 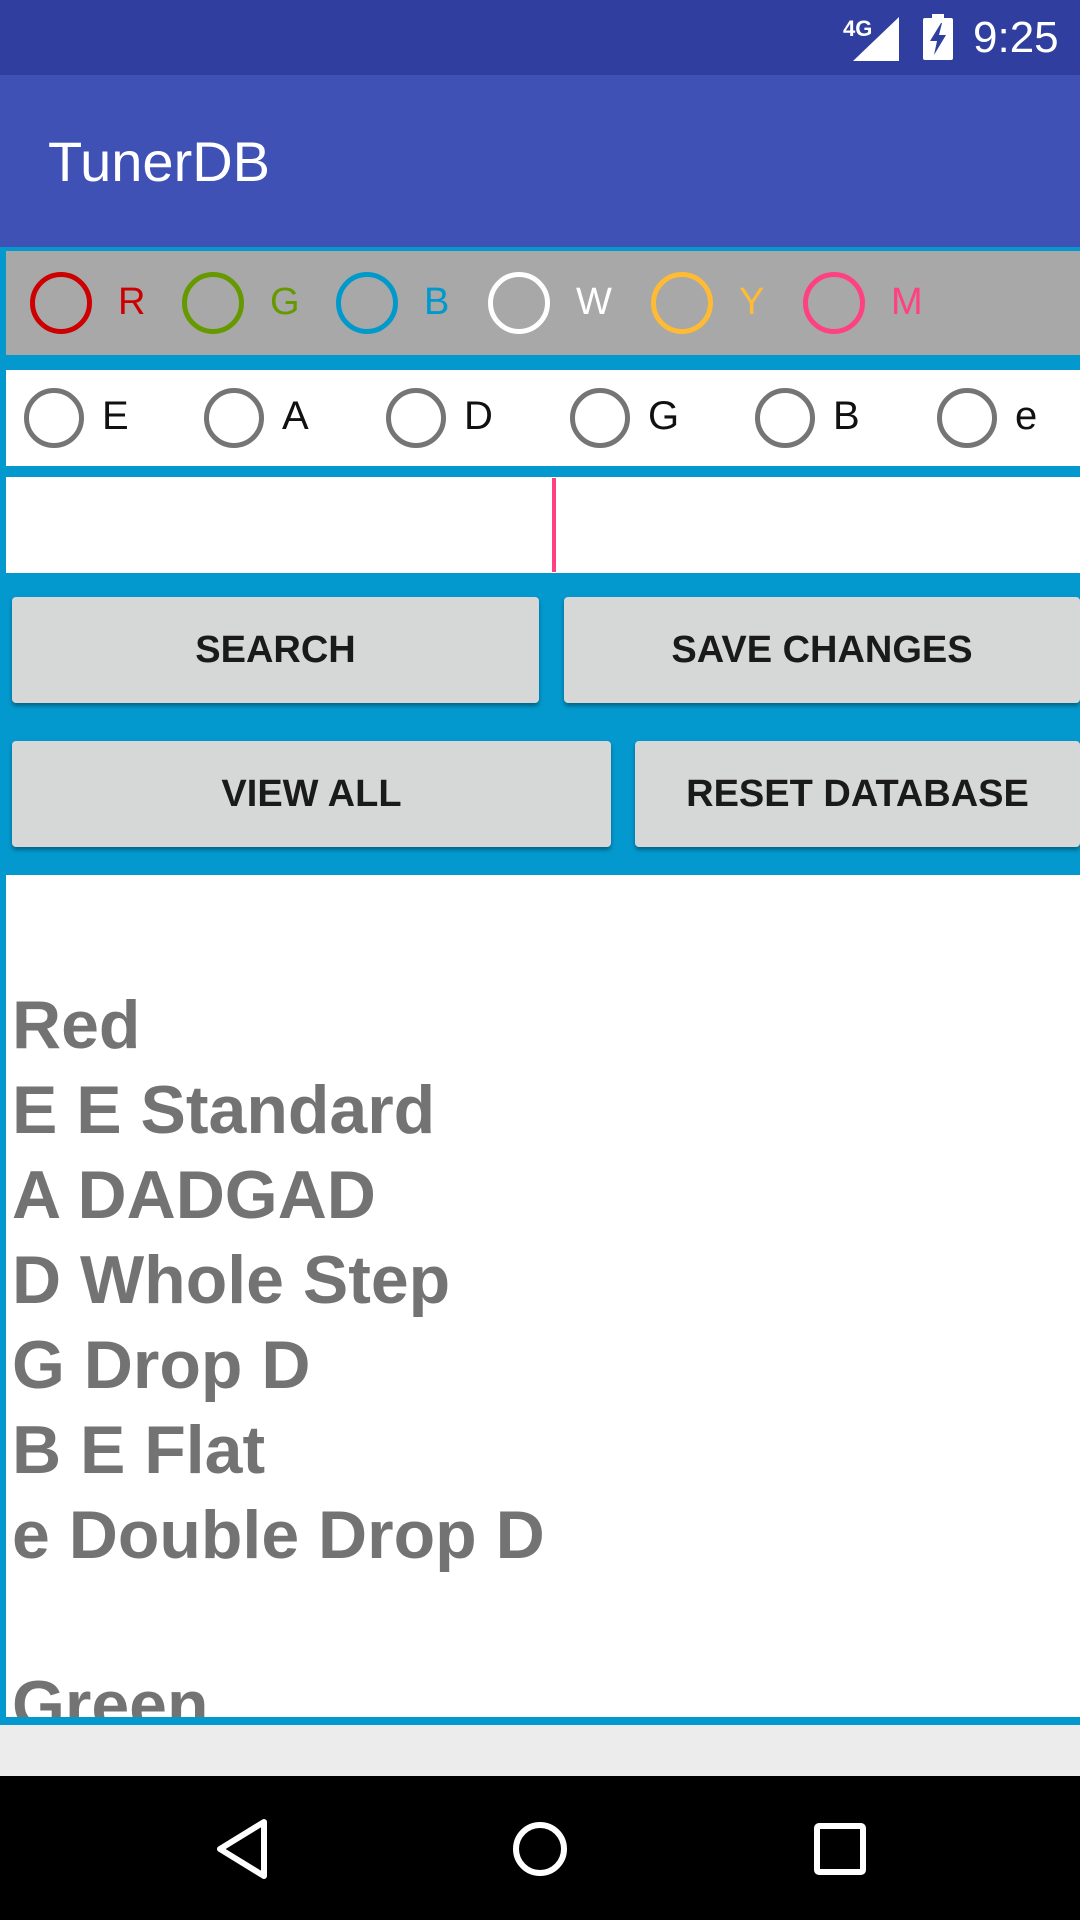 I want to click on clock: 9:25, so click(x=1016, y=37).